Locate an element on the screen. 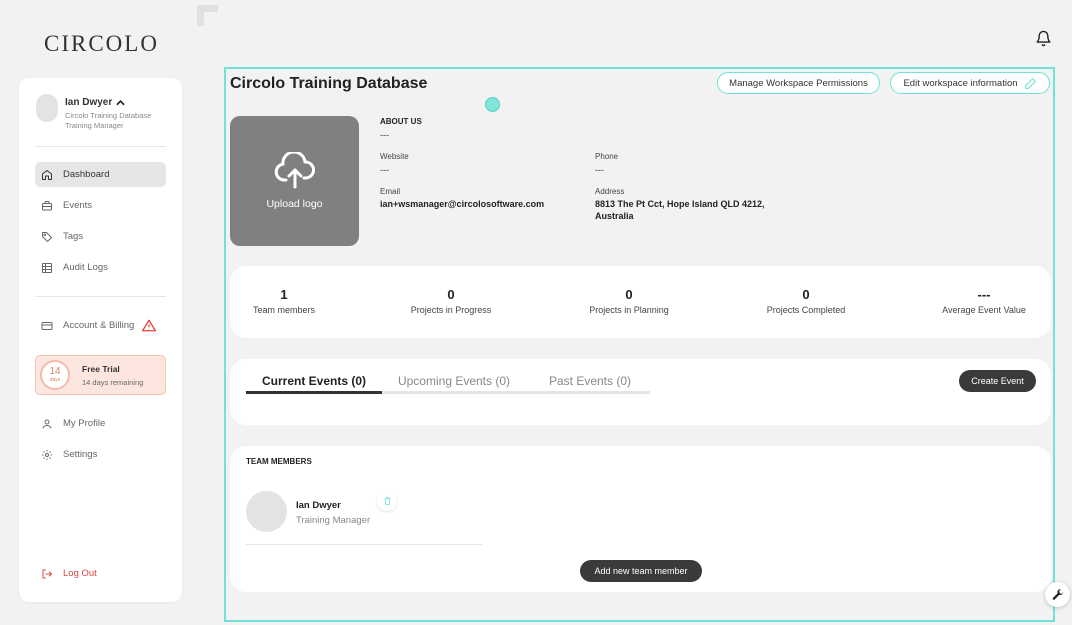 The width and height of the screenshot is (1072, 625). cloud-upload-icon is located at coordinates (294, 170).